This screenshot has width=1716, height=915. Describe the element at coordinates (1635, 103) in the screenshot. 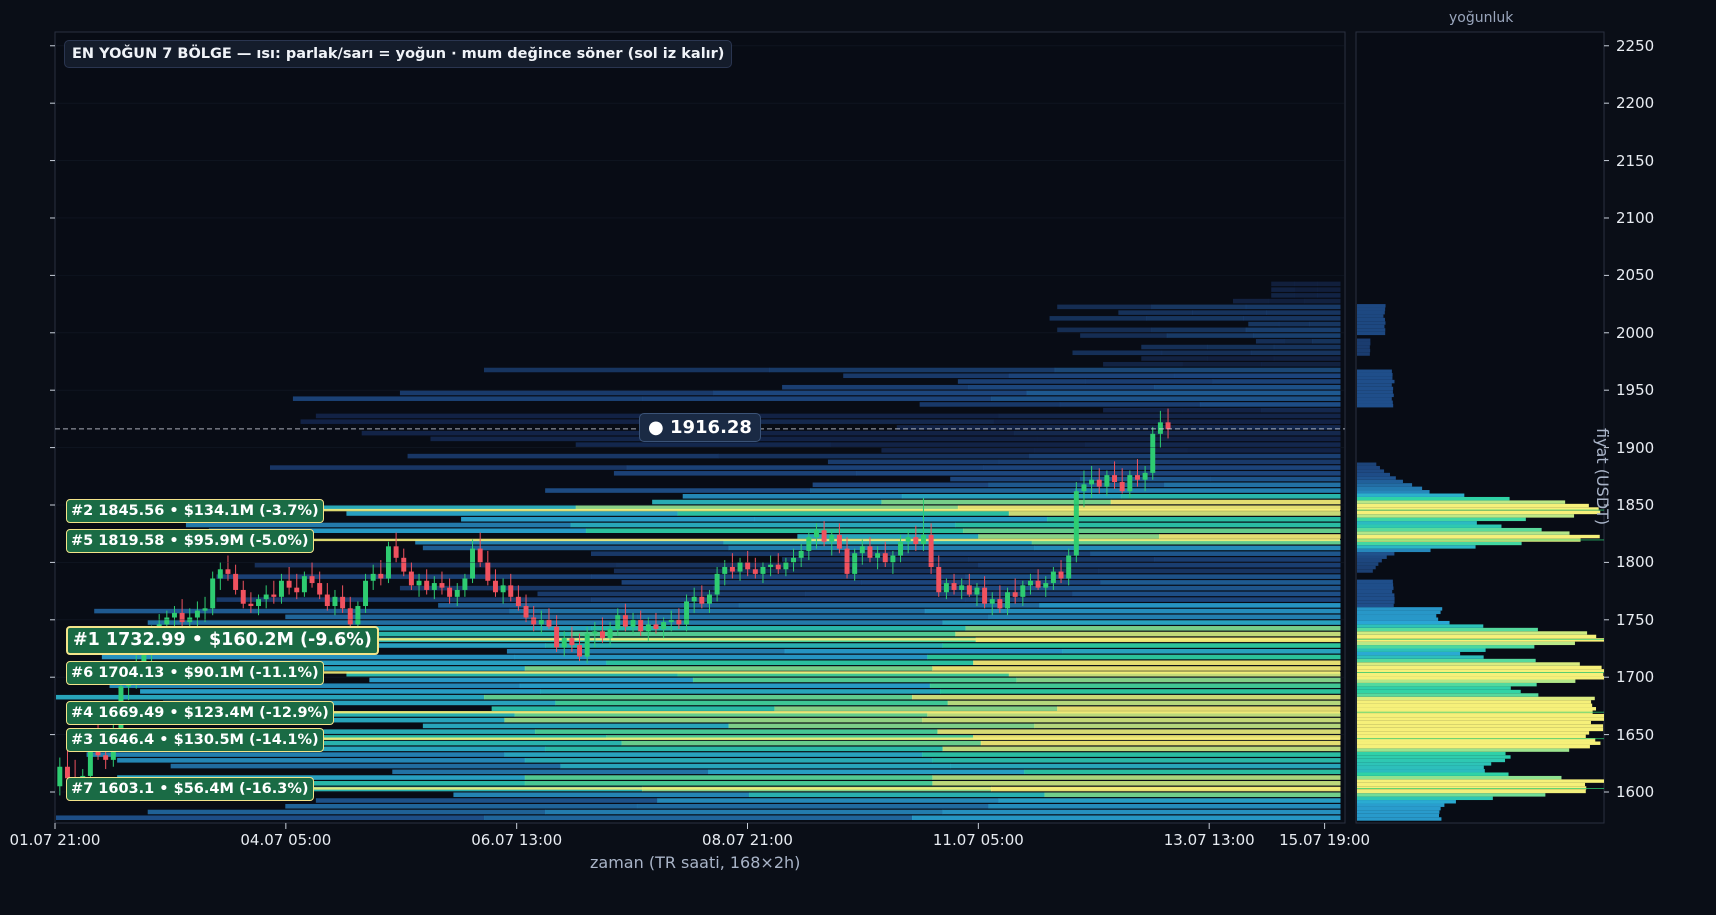

I see `y-tick-label: 2200` at that location.